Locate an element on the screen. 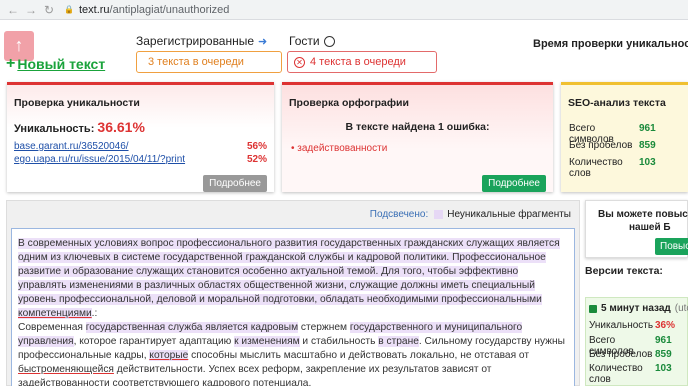 The width and height of the screenshot is (688, 386). version-time: 5 минут назад is located at coordinates (636, 308).